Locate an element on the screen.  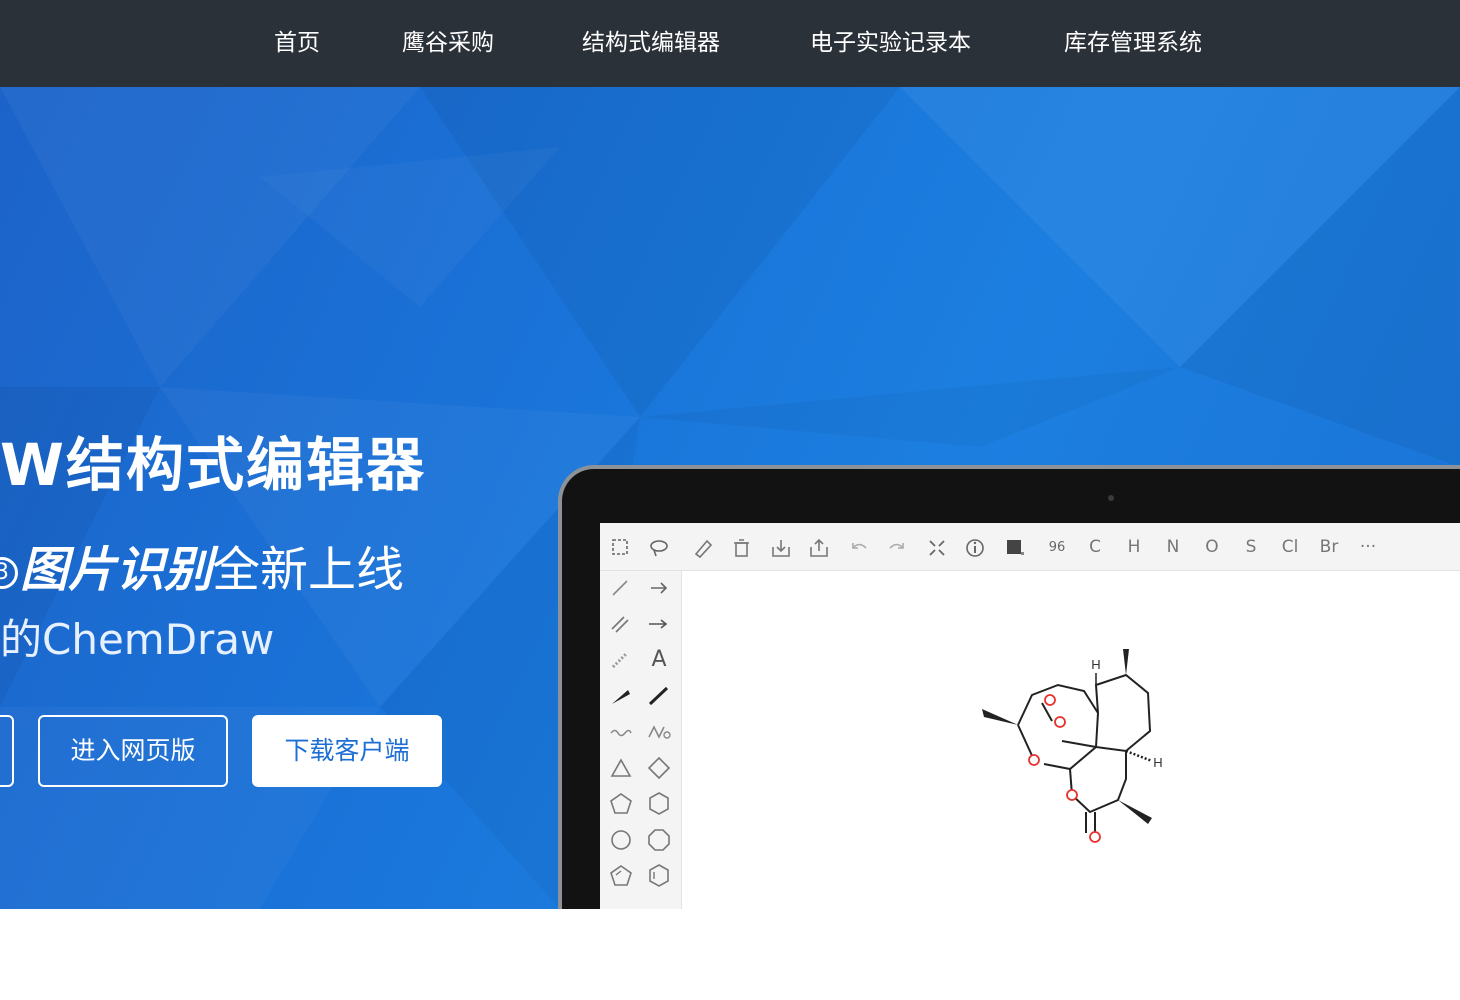
molecule-structure: H H is located at coordinates (1072, 746).